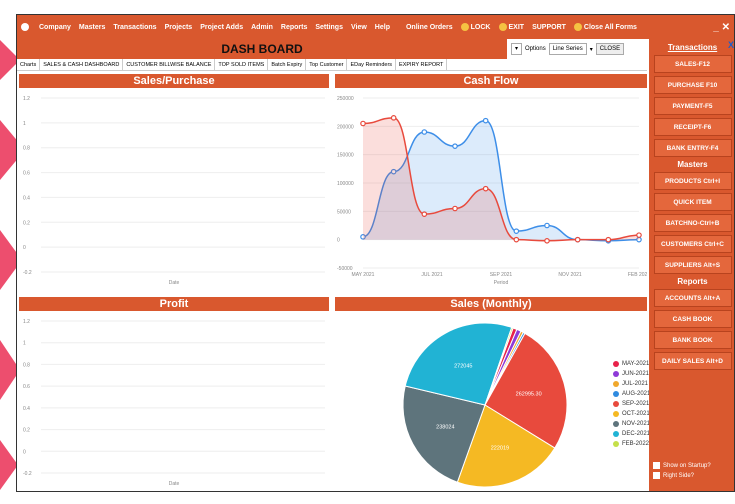  I want to click on payment-button: PAYMENT-F5, so click(692, 106).